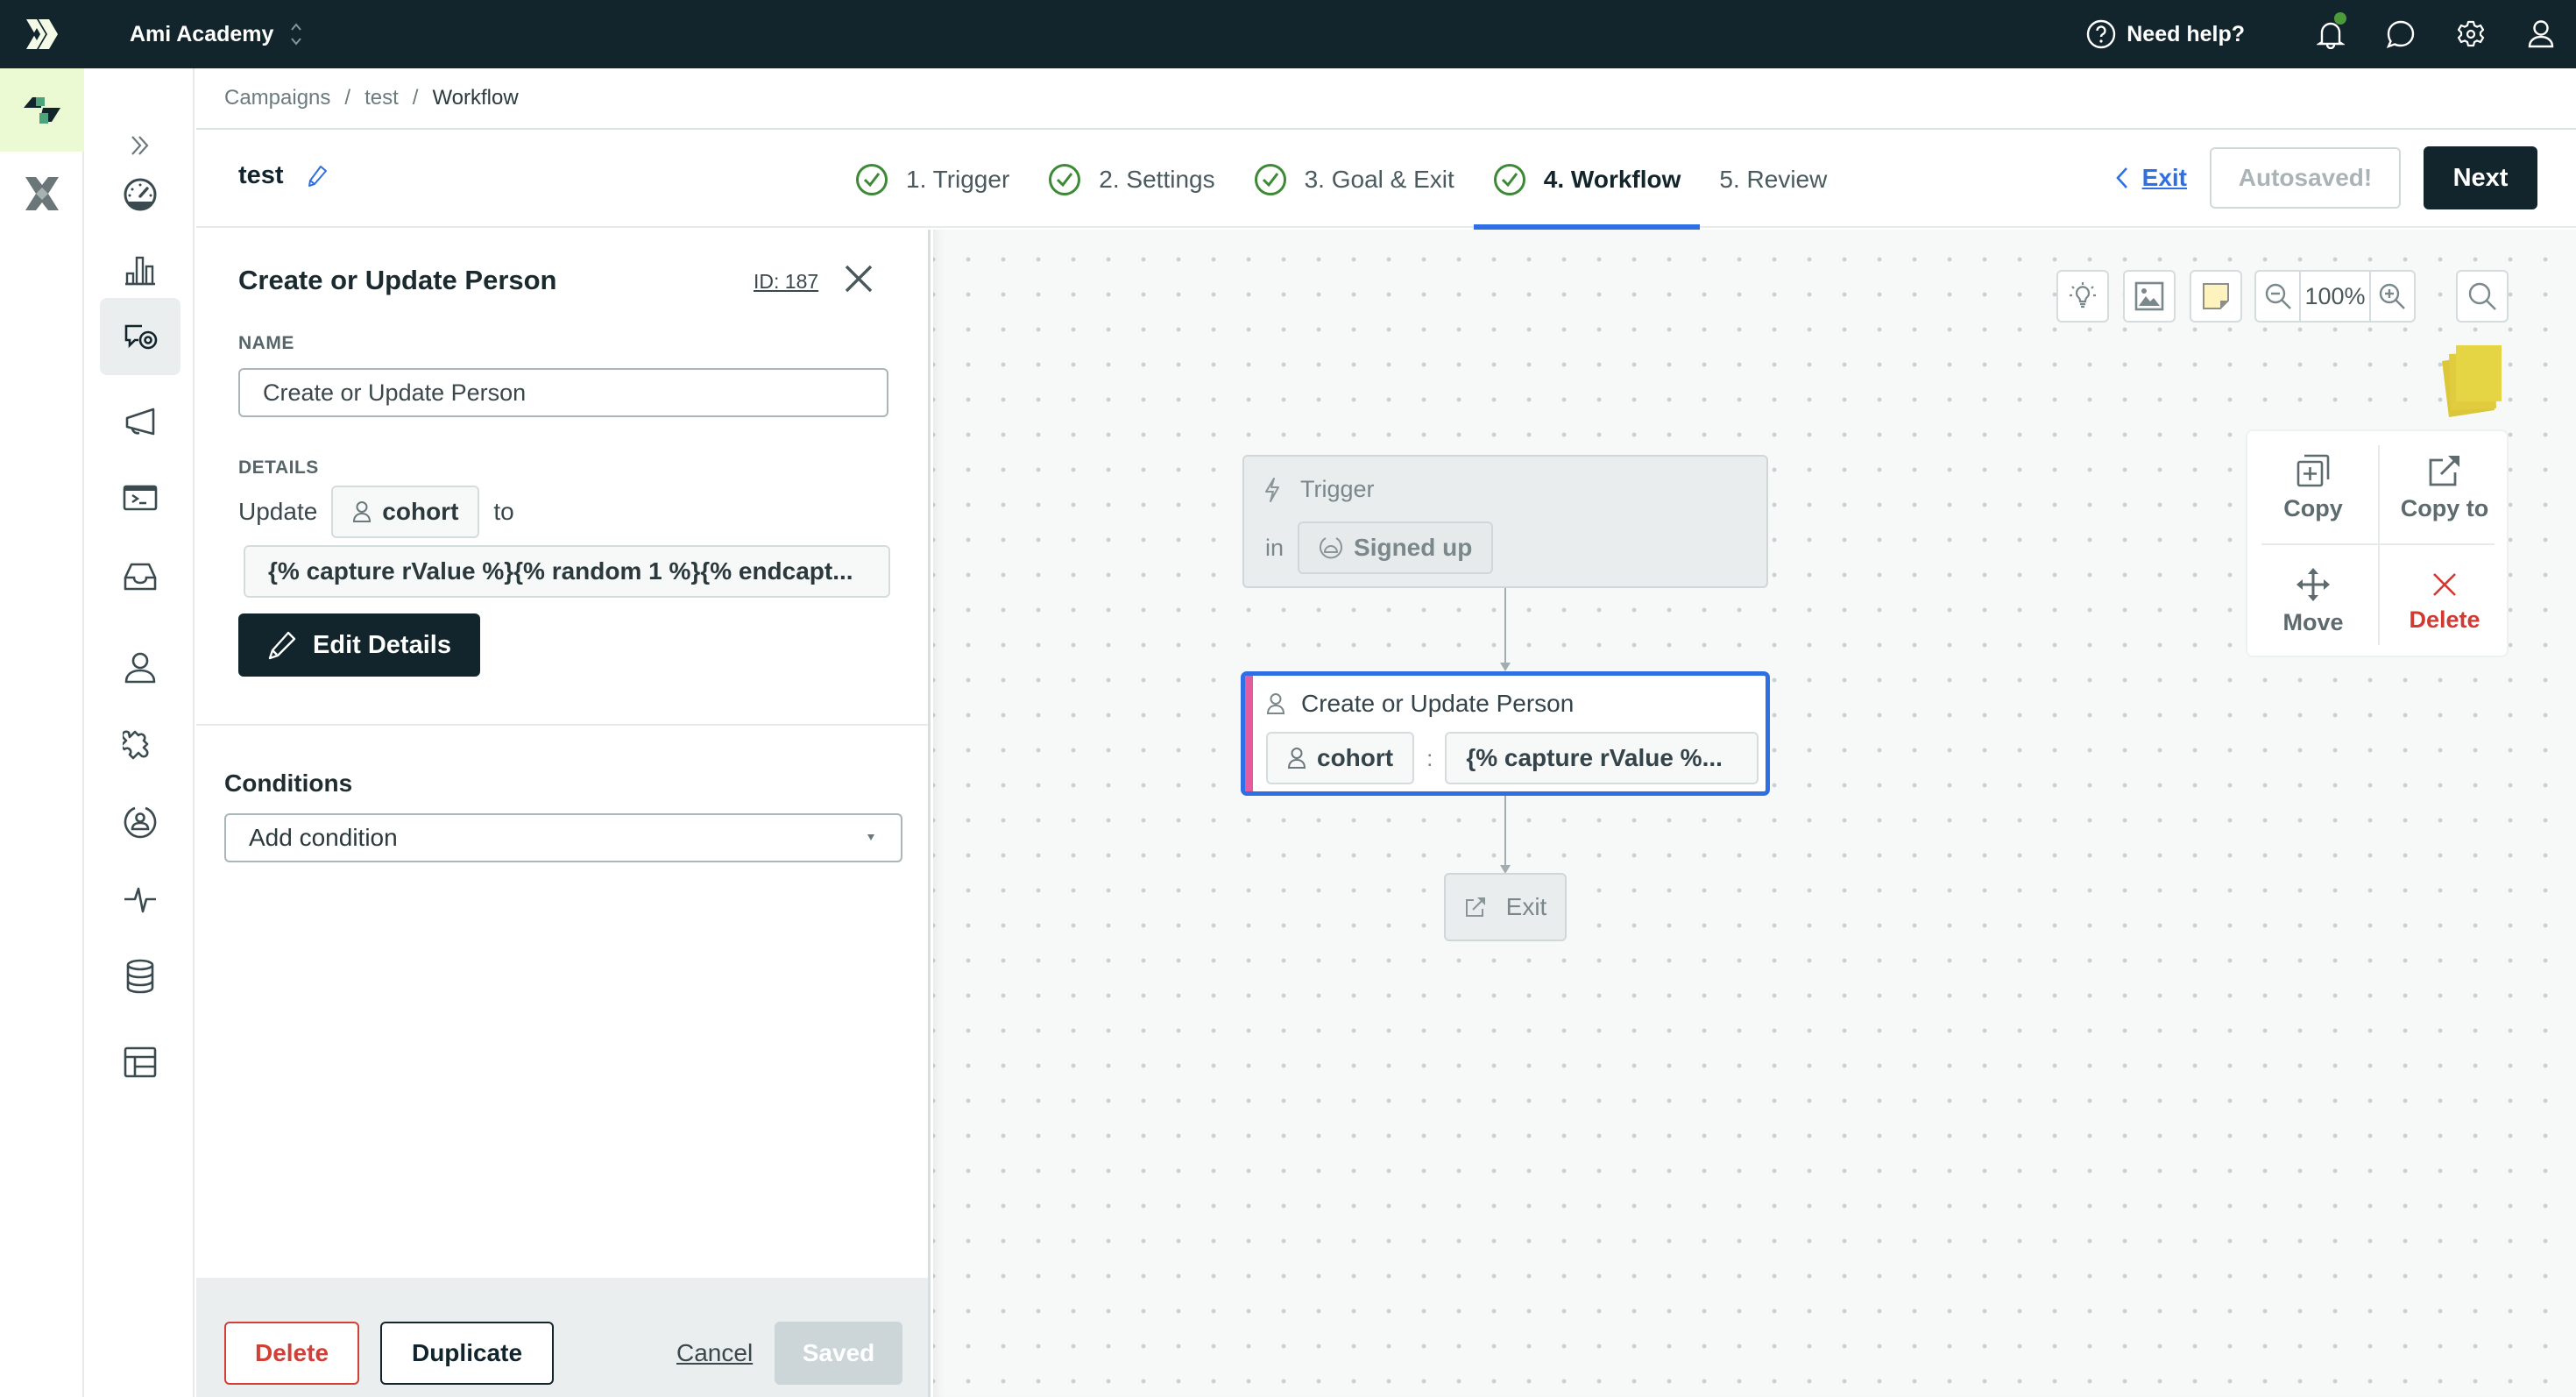  I want to click on workspace-switcher: Ami Academy, so click(216, 34).